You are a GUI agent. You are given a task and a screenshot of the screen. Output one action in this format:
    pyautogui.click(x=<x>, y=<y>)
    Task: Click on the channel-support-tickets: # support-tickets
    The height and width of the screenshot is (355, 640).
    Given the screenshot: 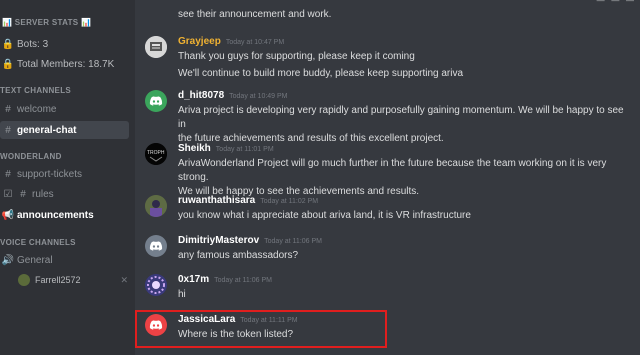 What is the action you would take?
    pyautogui.click(x=64, y=174)
    